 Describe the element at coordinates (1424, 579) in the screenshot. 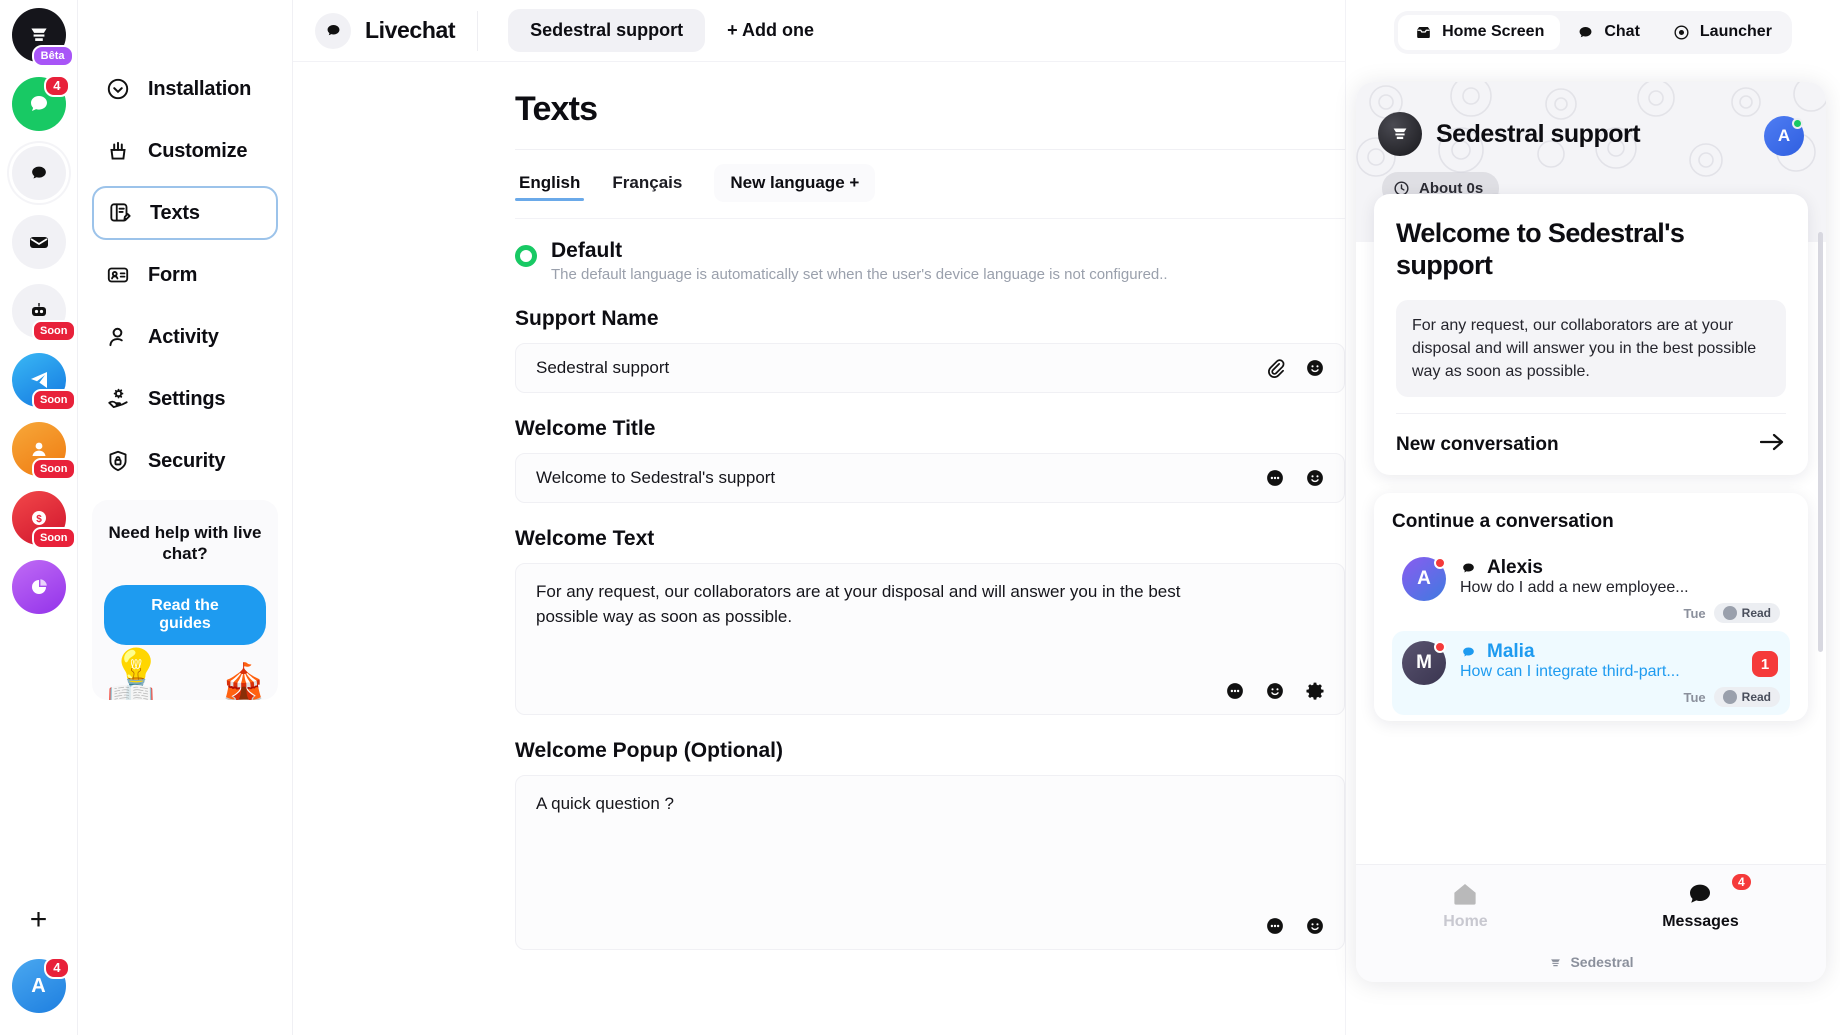

I see `avatar-initial: A` at that location.